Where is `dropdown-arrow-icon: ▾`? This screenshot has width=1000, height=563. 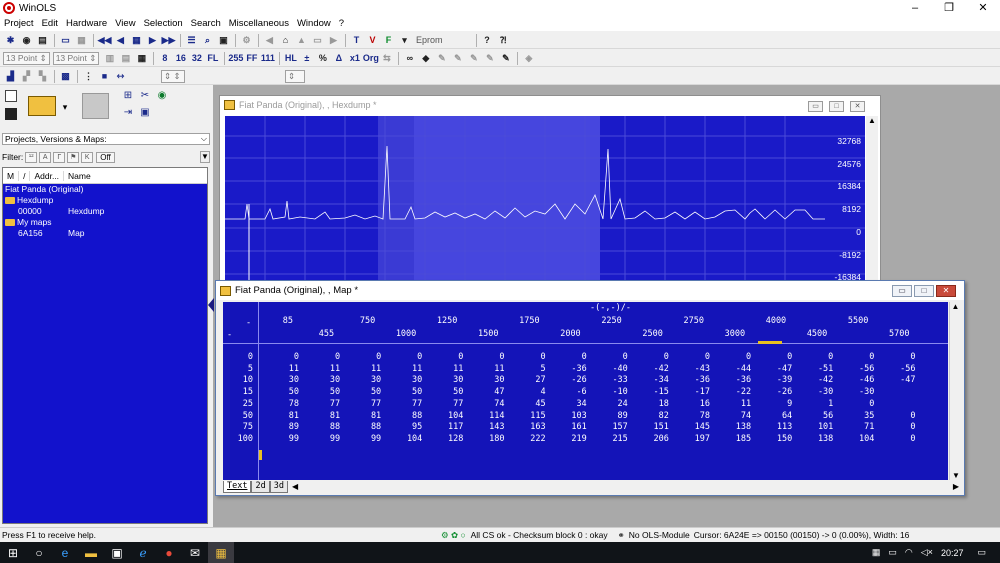
dropdown-arrow-icon: ▾ is located at coordinates (404, 40).